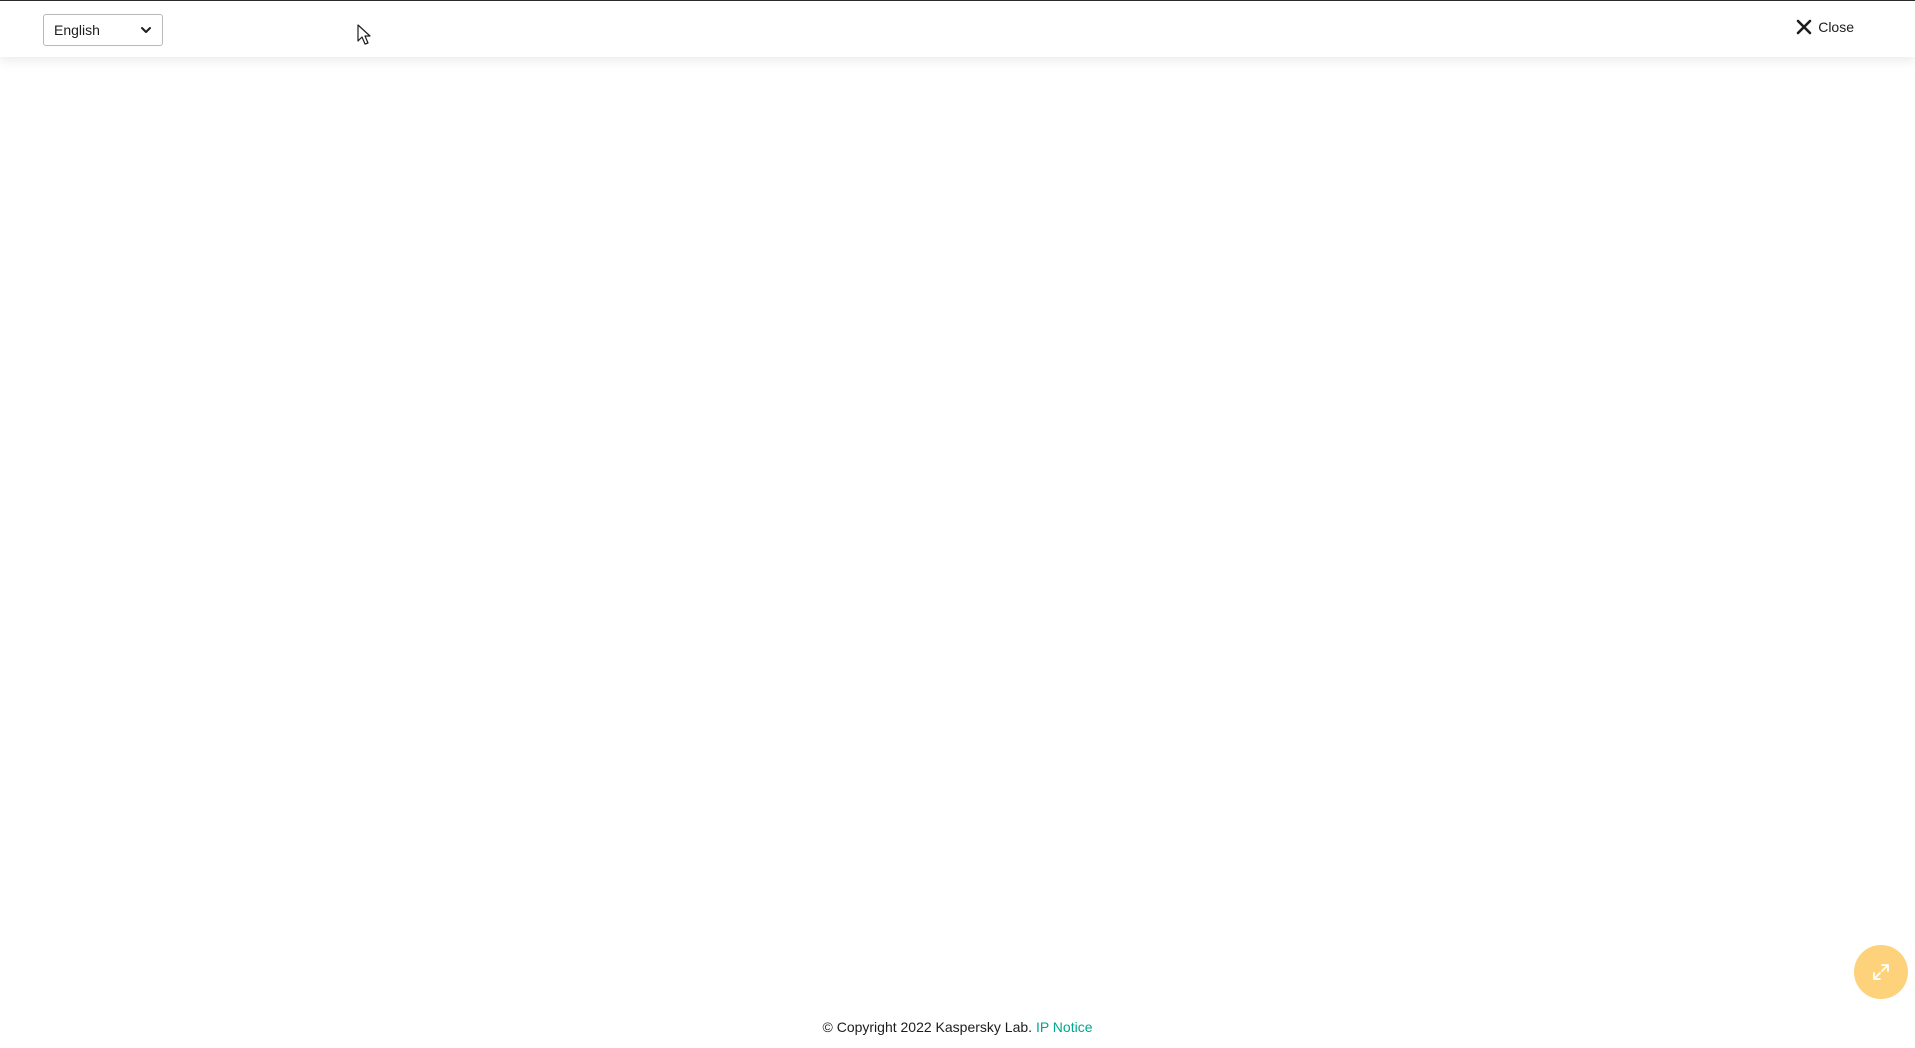  I want to click on top-bar: English Close, so click(957, 29).